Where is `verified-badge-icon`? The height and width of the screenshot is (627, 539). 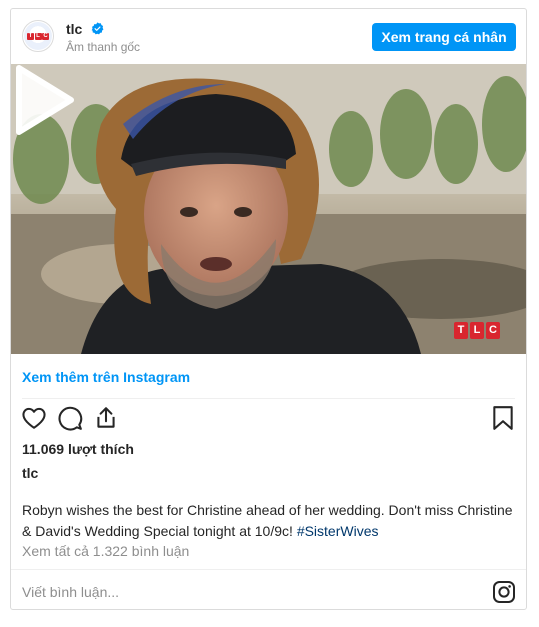 verified-badge-icon is located at coordinates (97, 28).